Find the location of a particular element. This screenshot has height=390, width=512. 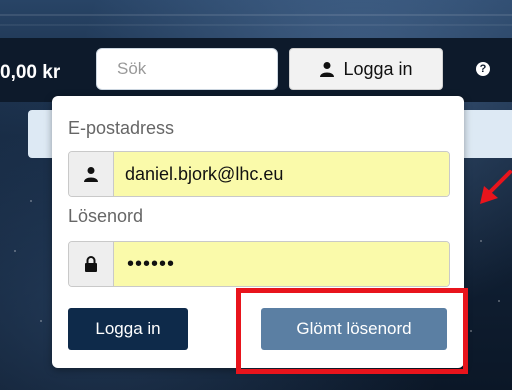

email-label: E-postadress is located at coordinates (121, 128).